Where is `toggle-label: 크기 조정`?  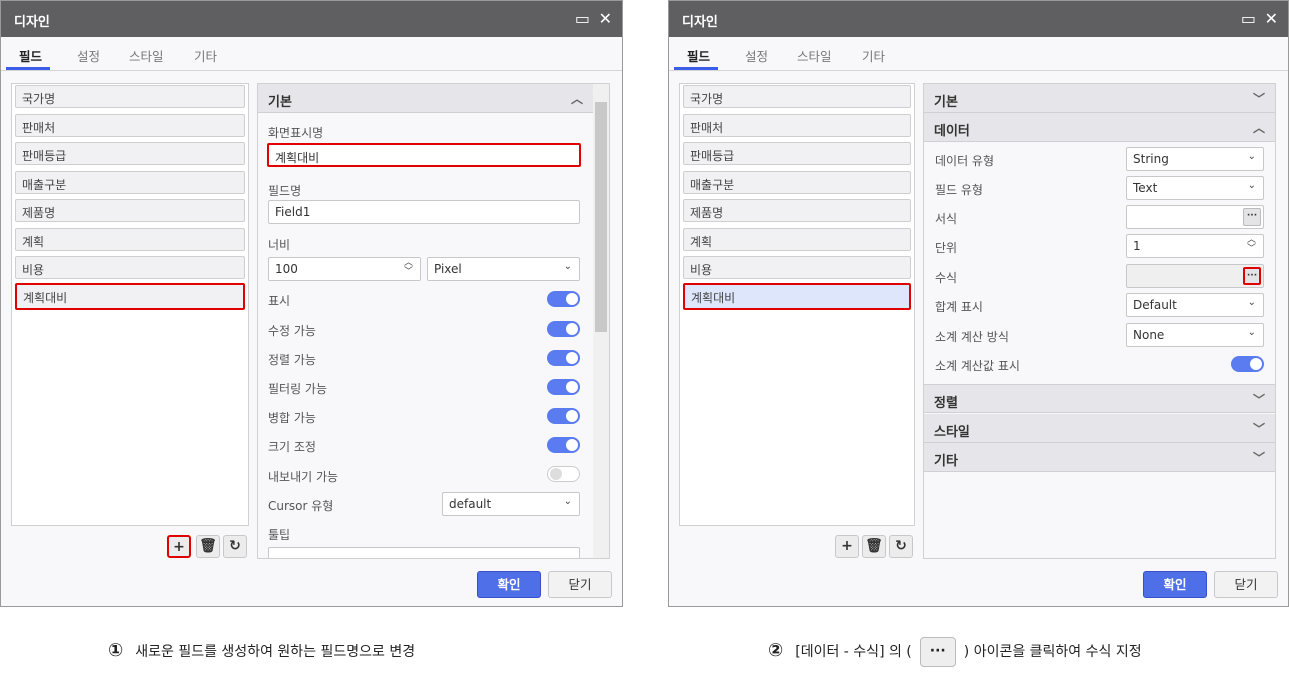
toggle-label: 크기 조정 is located at coordinates (292, 447).